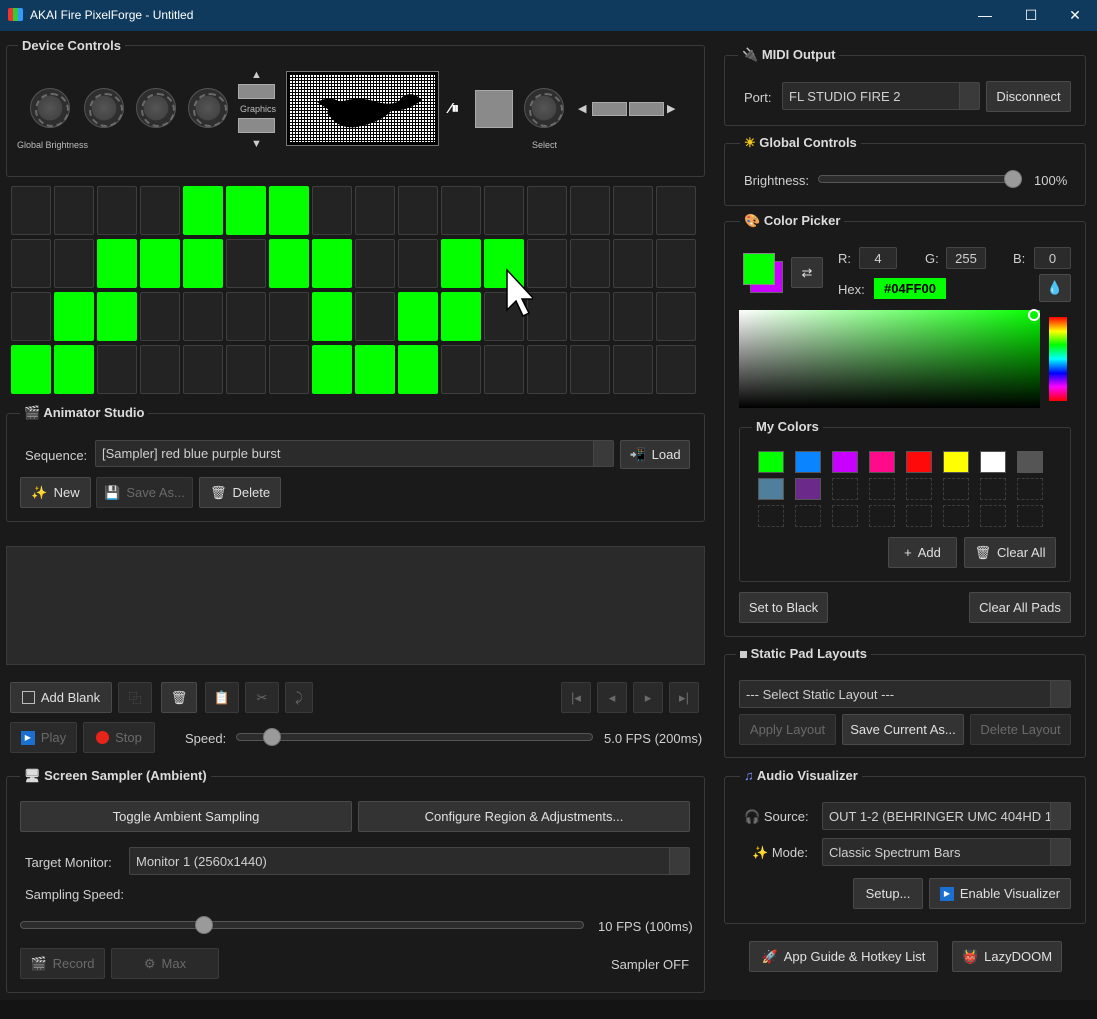 The height and width of the screenshot is (1019, 1097). Describe the element at coordinates (43, 737) in the screenshot. I see `play-button: ▶ Play` at that location.